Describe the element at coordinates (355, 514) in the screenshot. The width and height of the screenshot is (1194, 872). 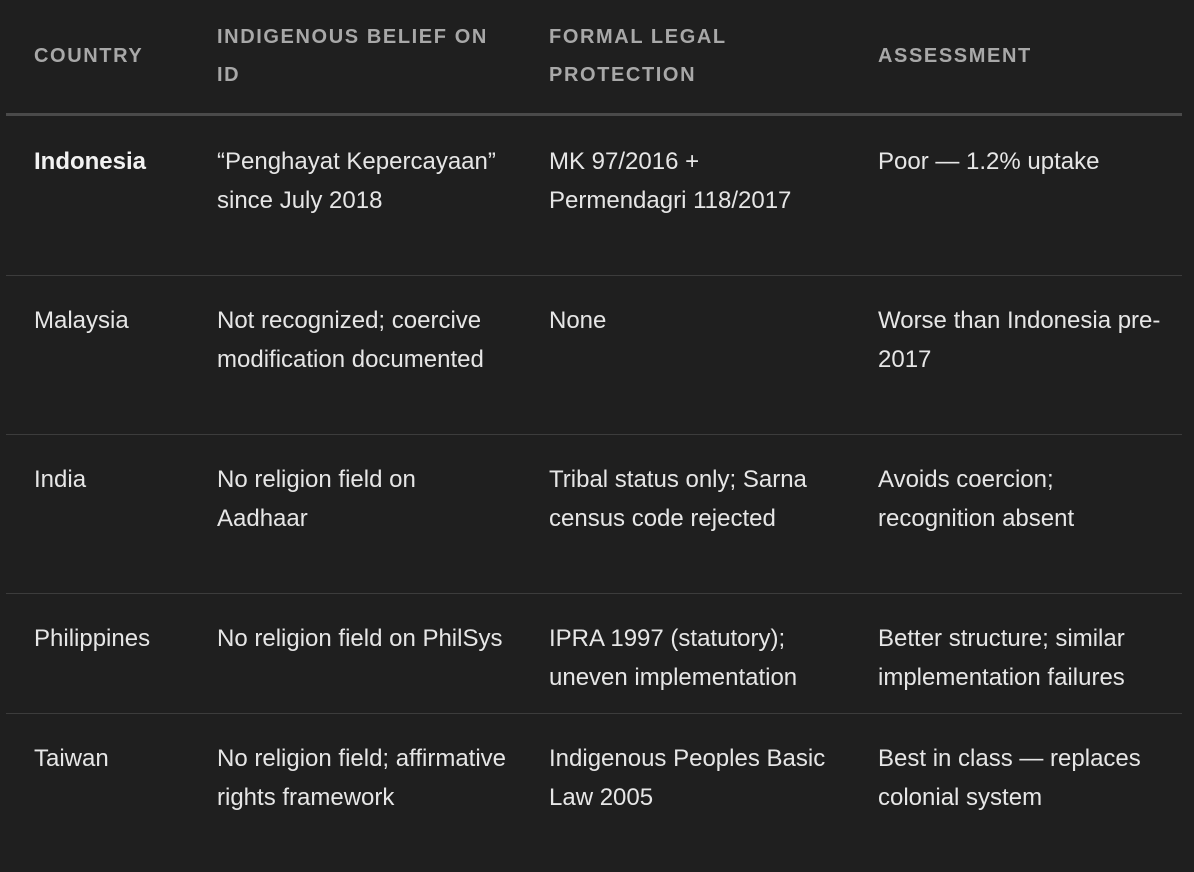
I see `cell-belief-on-id: No religion field on Aadhaar` at that location.